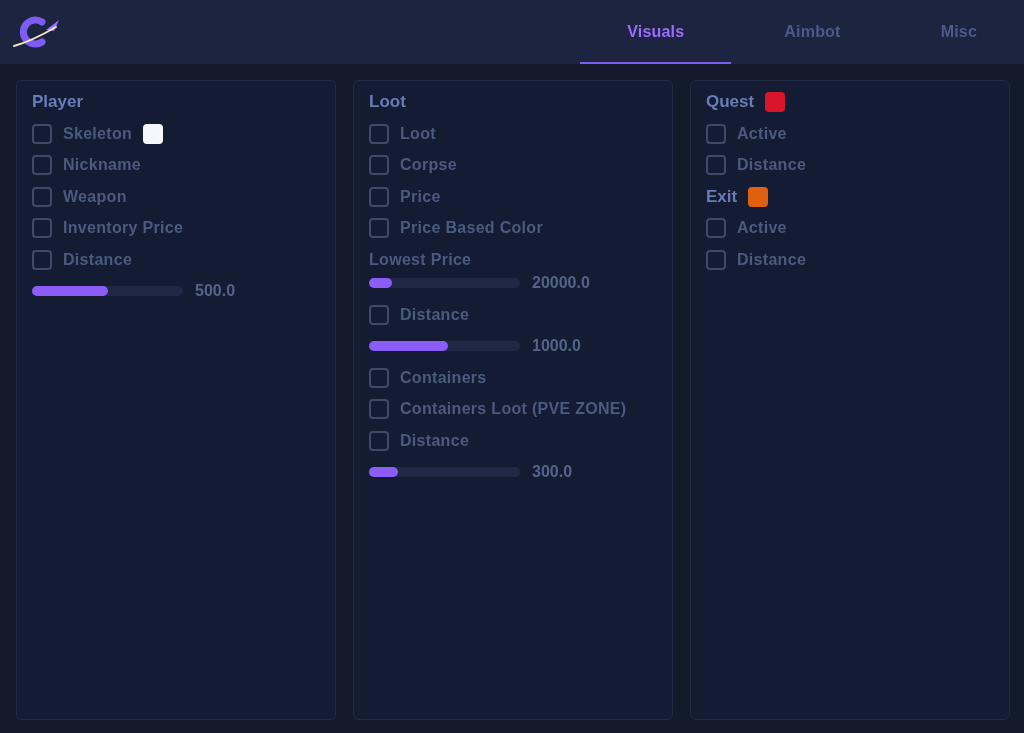  I want to click on checkbox-label: Price, so click(420, 196).